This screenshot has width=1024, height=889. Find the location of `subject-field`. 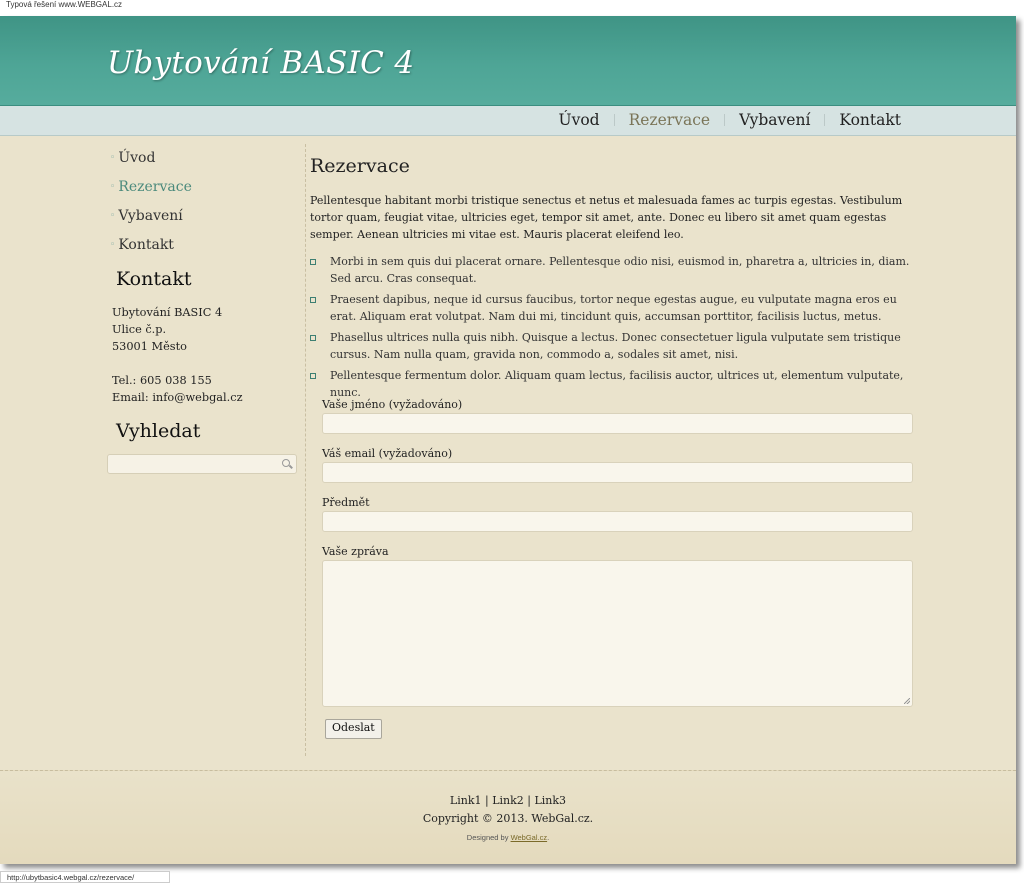

subject-field is located at coordinates (617, 521).